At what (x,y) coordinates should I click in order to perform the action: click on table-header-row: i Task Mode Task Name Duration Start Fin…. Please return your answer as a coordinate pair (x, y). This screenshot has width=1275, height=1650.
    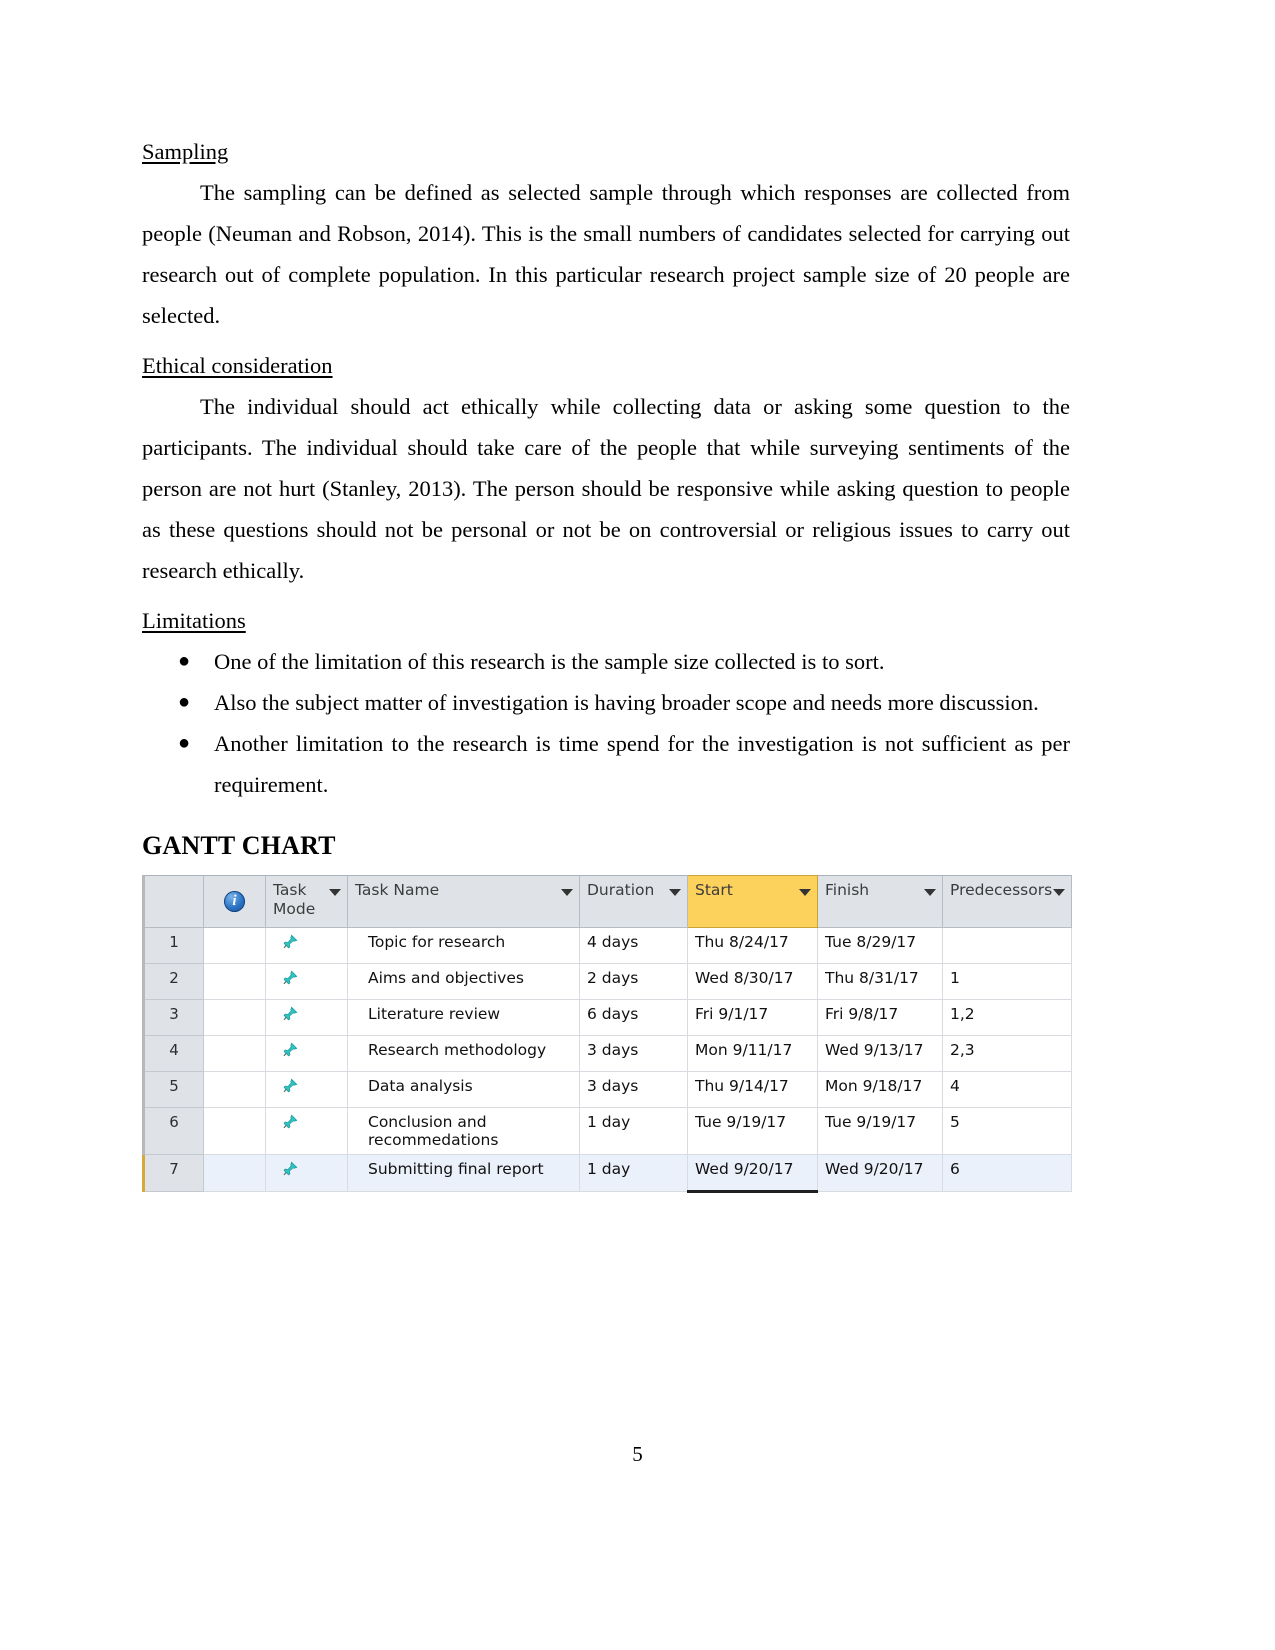
    Looking at the image, I should click on (607, 902).